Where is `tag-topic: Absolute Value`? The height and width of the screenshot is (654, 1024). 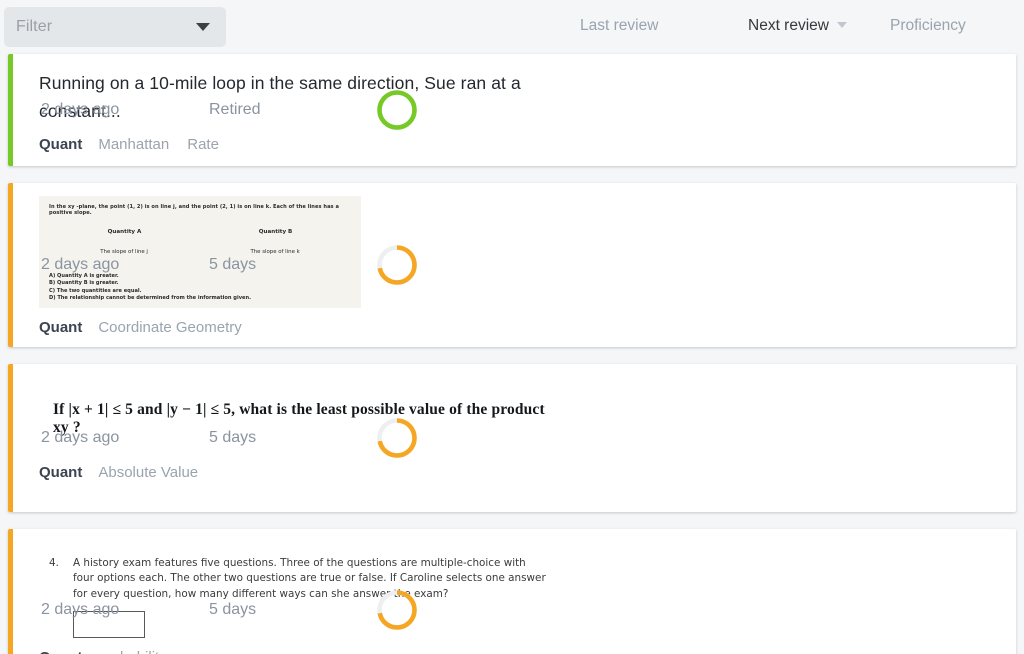 tag-topic: Absolute Value is located at coordinates (148, 472).